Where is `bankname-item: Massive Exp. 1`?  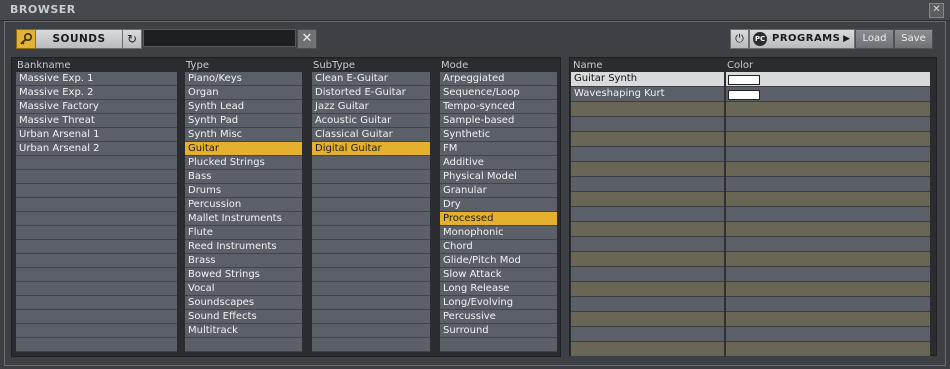 bankname-item: Massive Exp. 1 is located at coordinates (96, 79).